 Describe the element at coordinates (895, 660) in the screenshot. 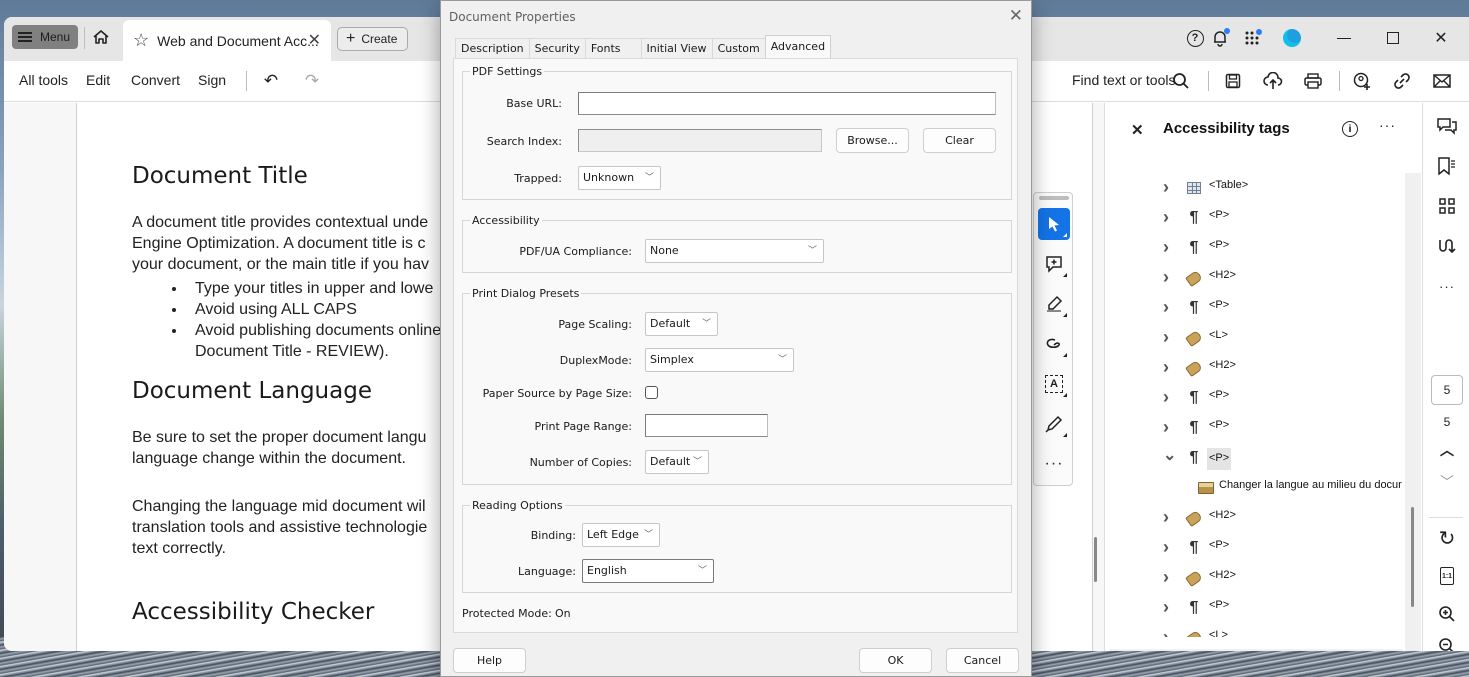

I see `ok-button: OK` at that location.